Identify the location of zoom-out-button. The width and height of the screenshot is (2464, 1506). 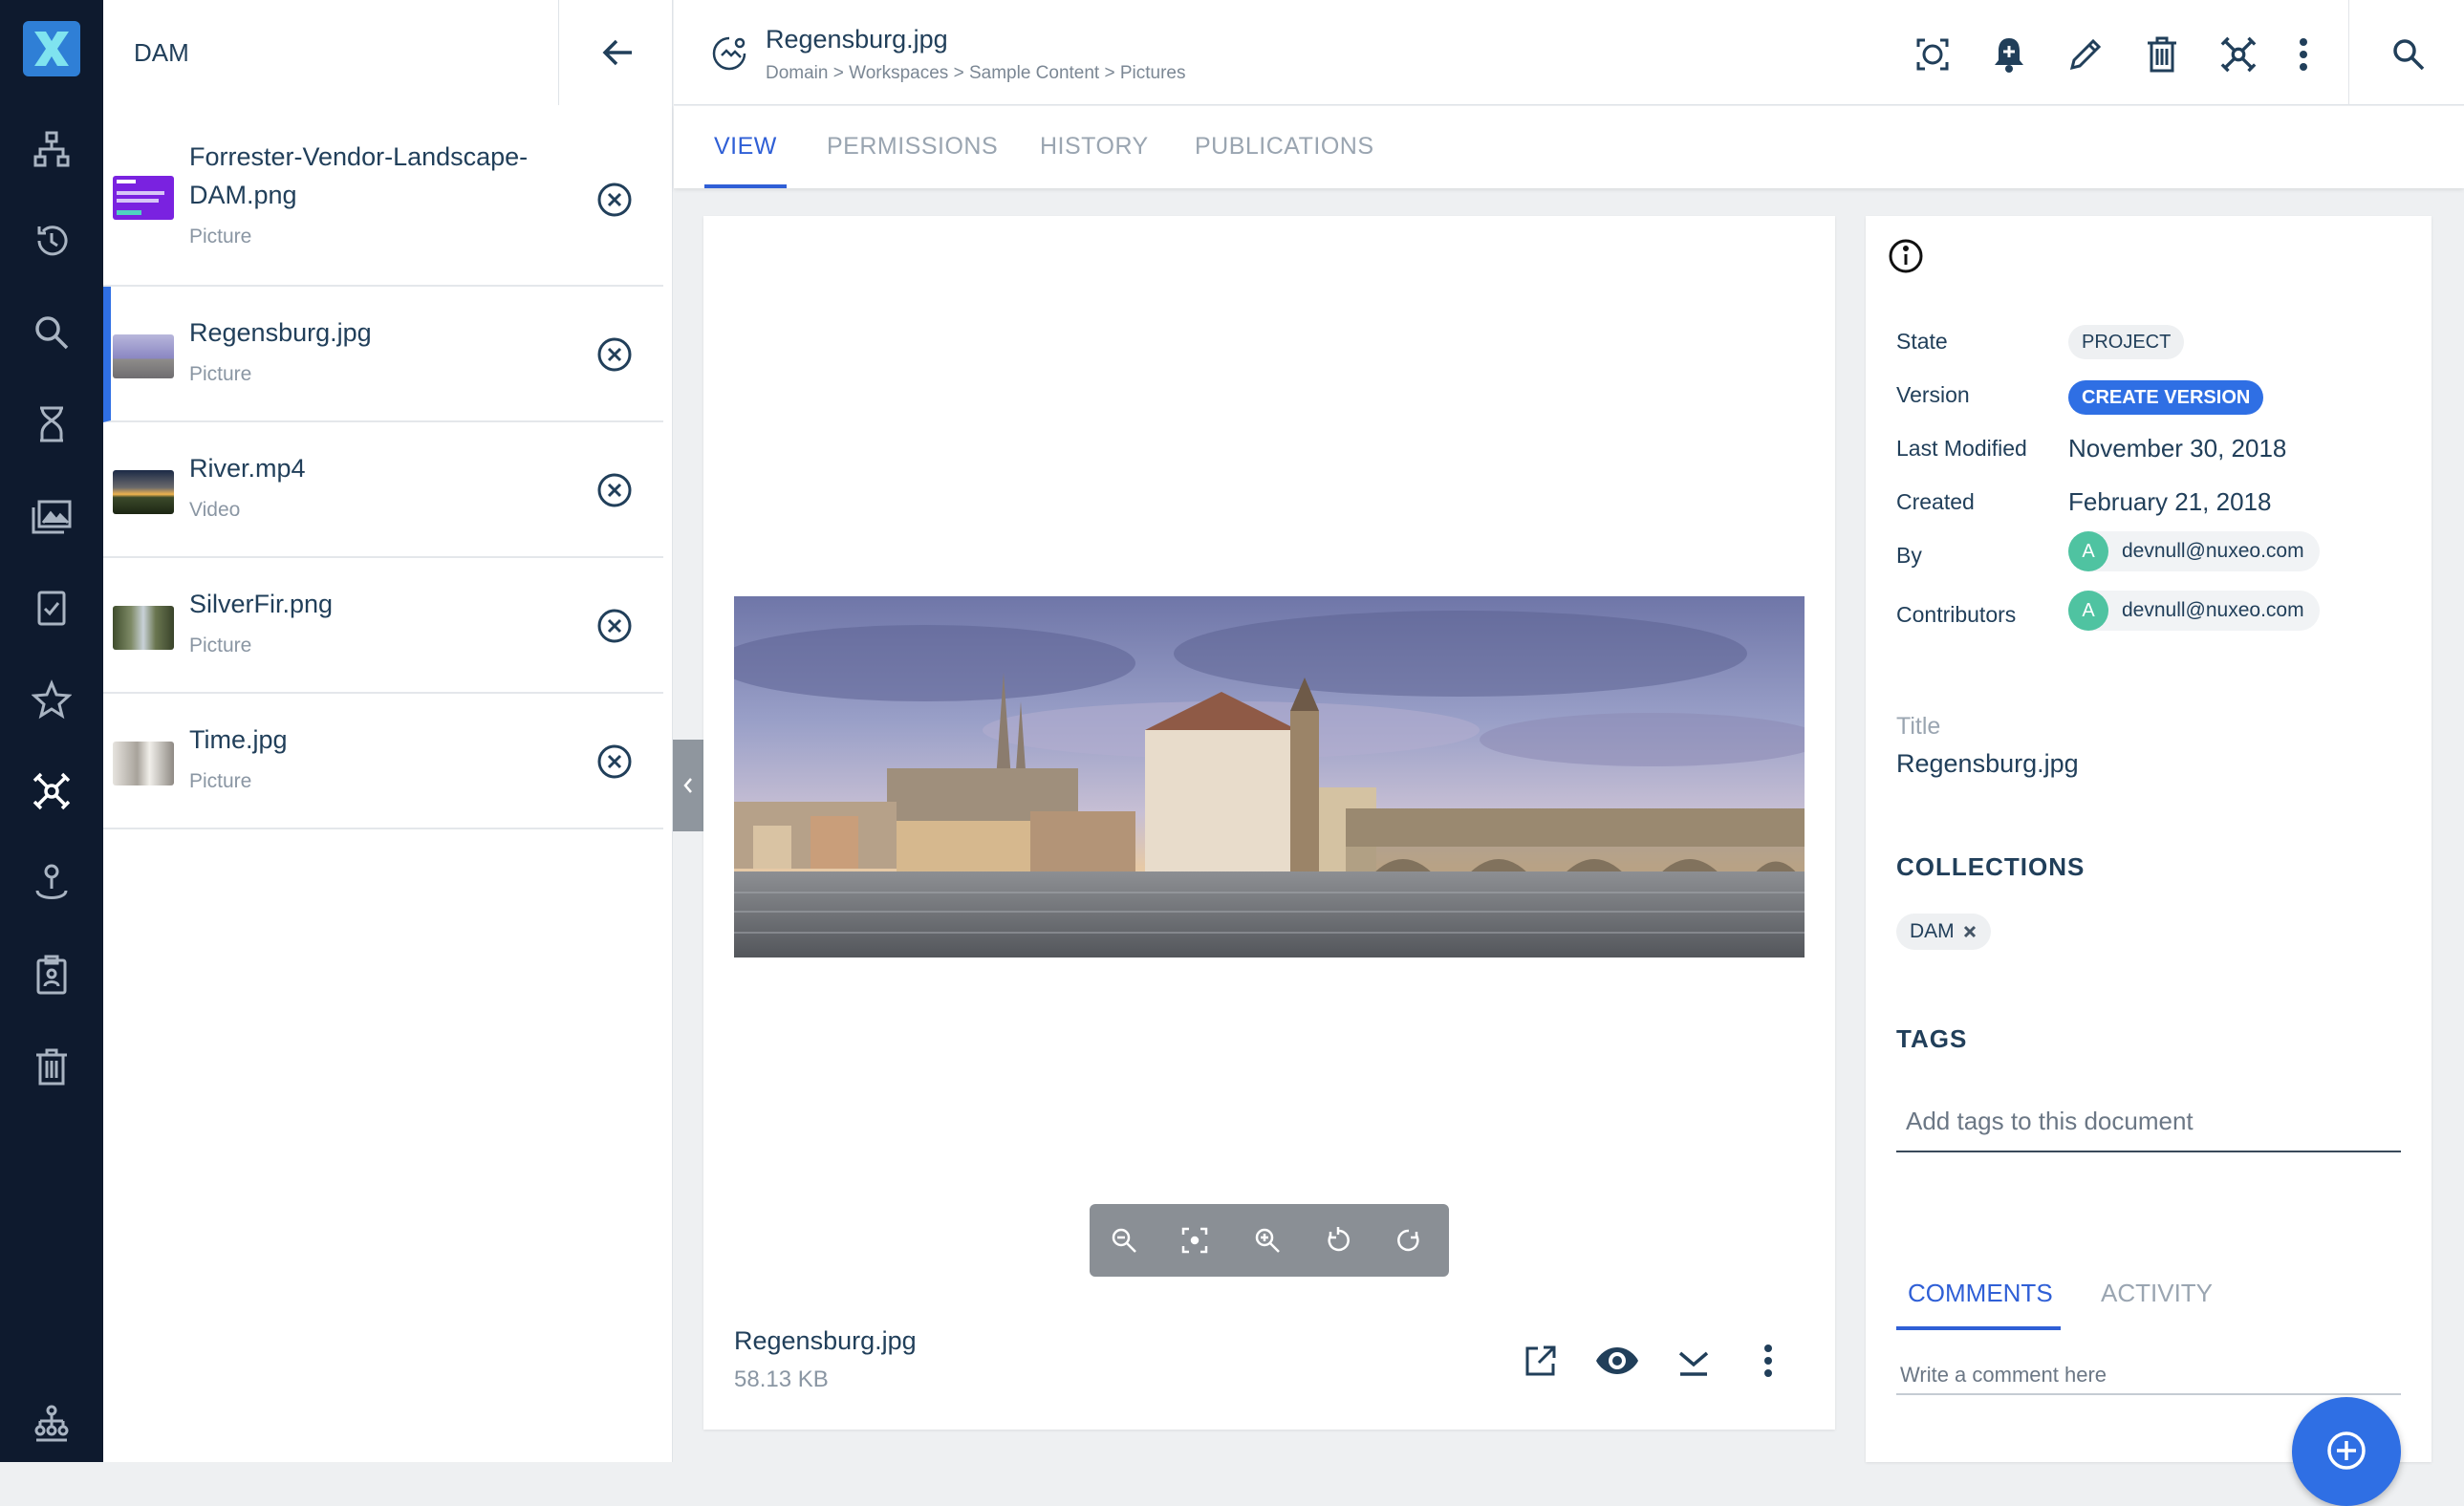
(1124, 1240).